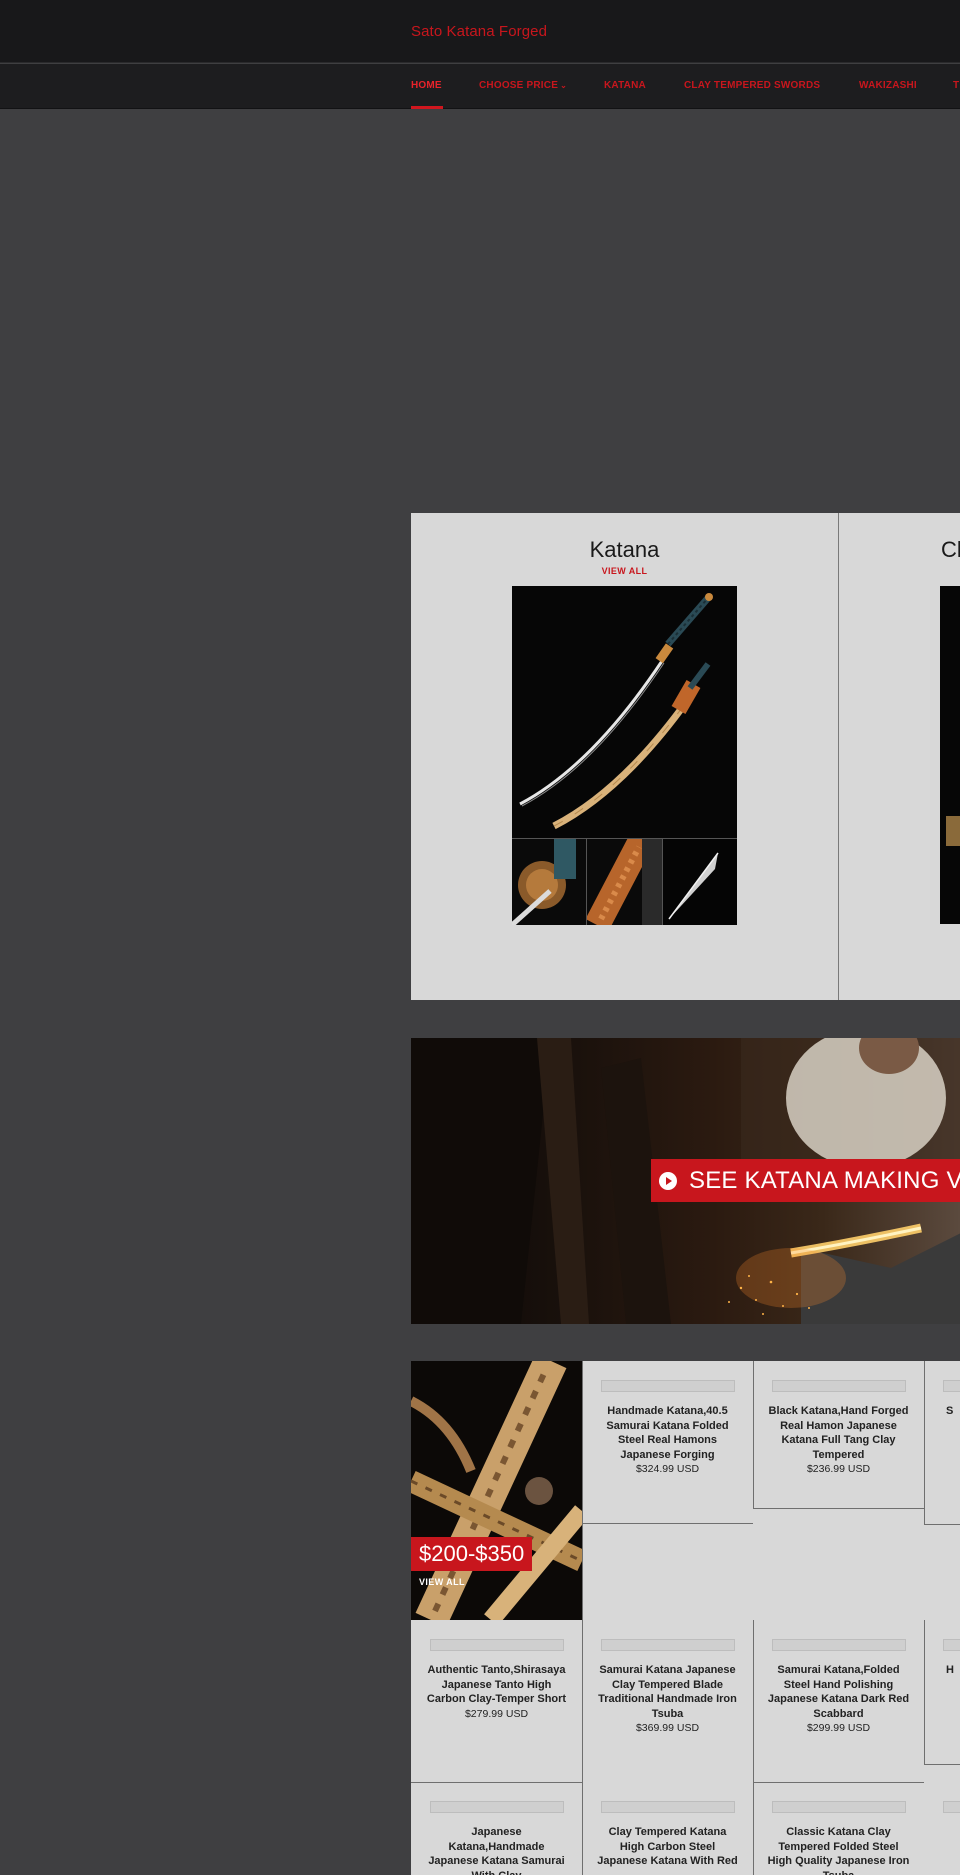 This screenshot has width=960, height=1875. Describe the element at coordinates (667, 1469) in the screenshot. I see `product-price: $324.99 USD` at that location.